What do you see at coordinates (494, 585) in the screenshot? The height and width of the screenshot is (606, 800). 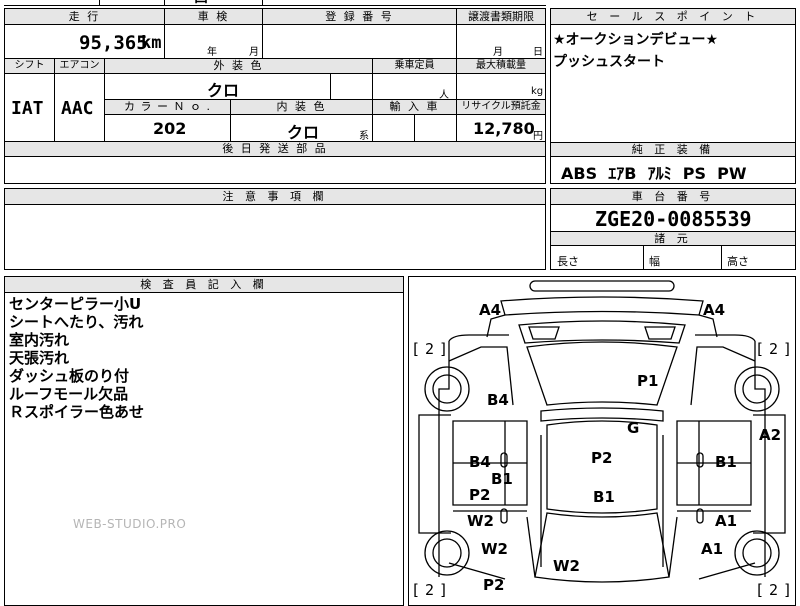 I see `label-p2-bottom: P2` at bounding box center [494, 585].